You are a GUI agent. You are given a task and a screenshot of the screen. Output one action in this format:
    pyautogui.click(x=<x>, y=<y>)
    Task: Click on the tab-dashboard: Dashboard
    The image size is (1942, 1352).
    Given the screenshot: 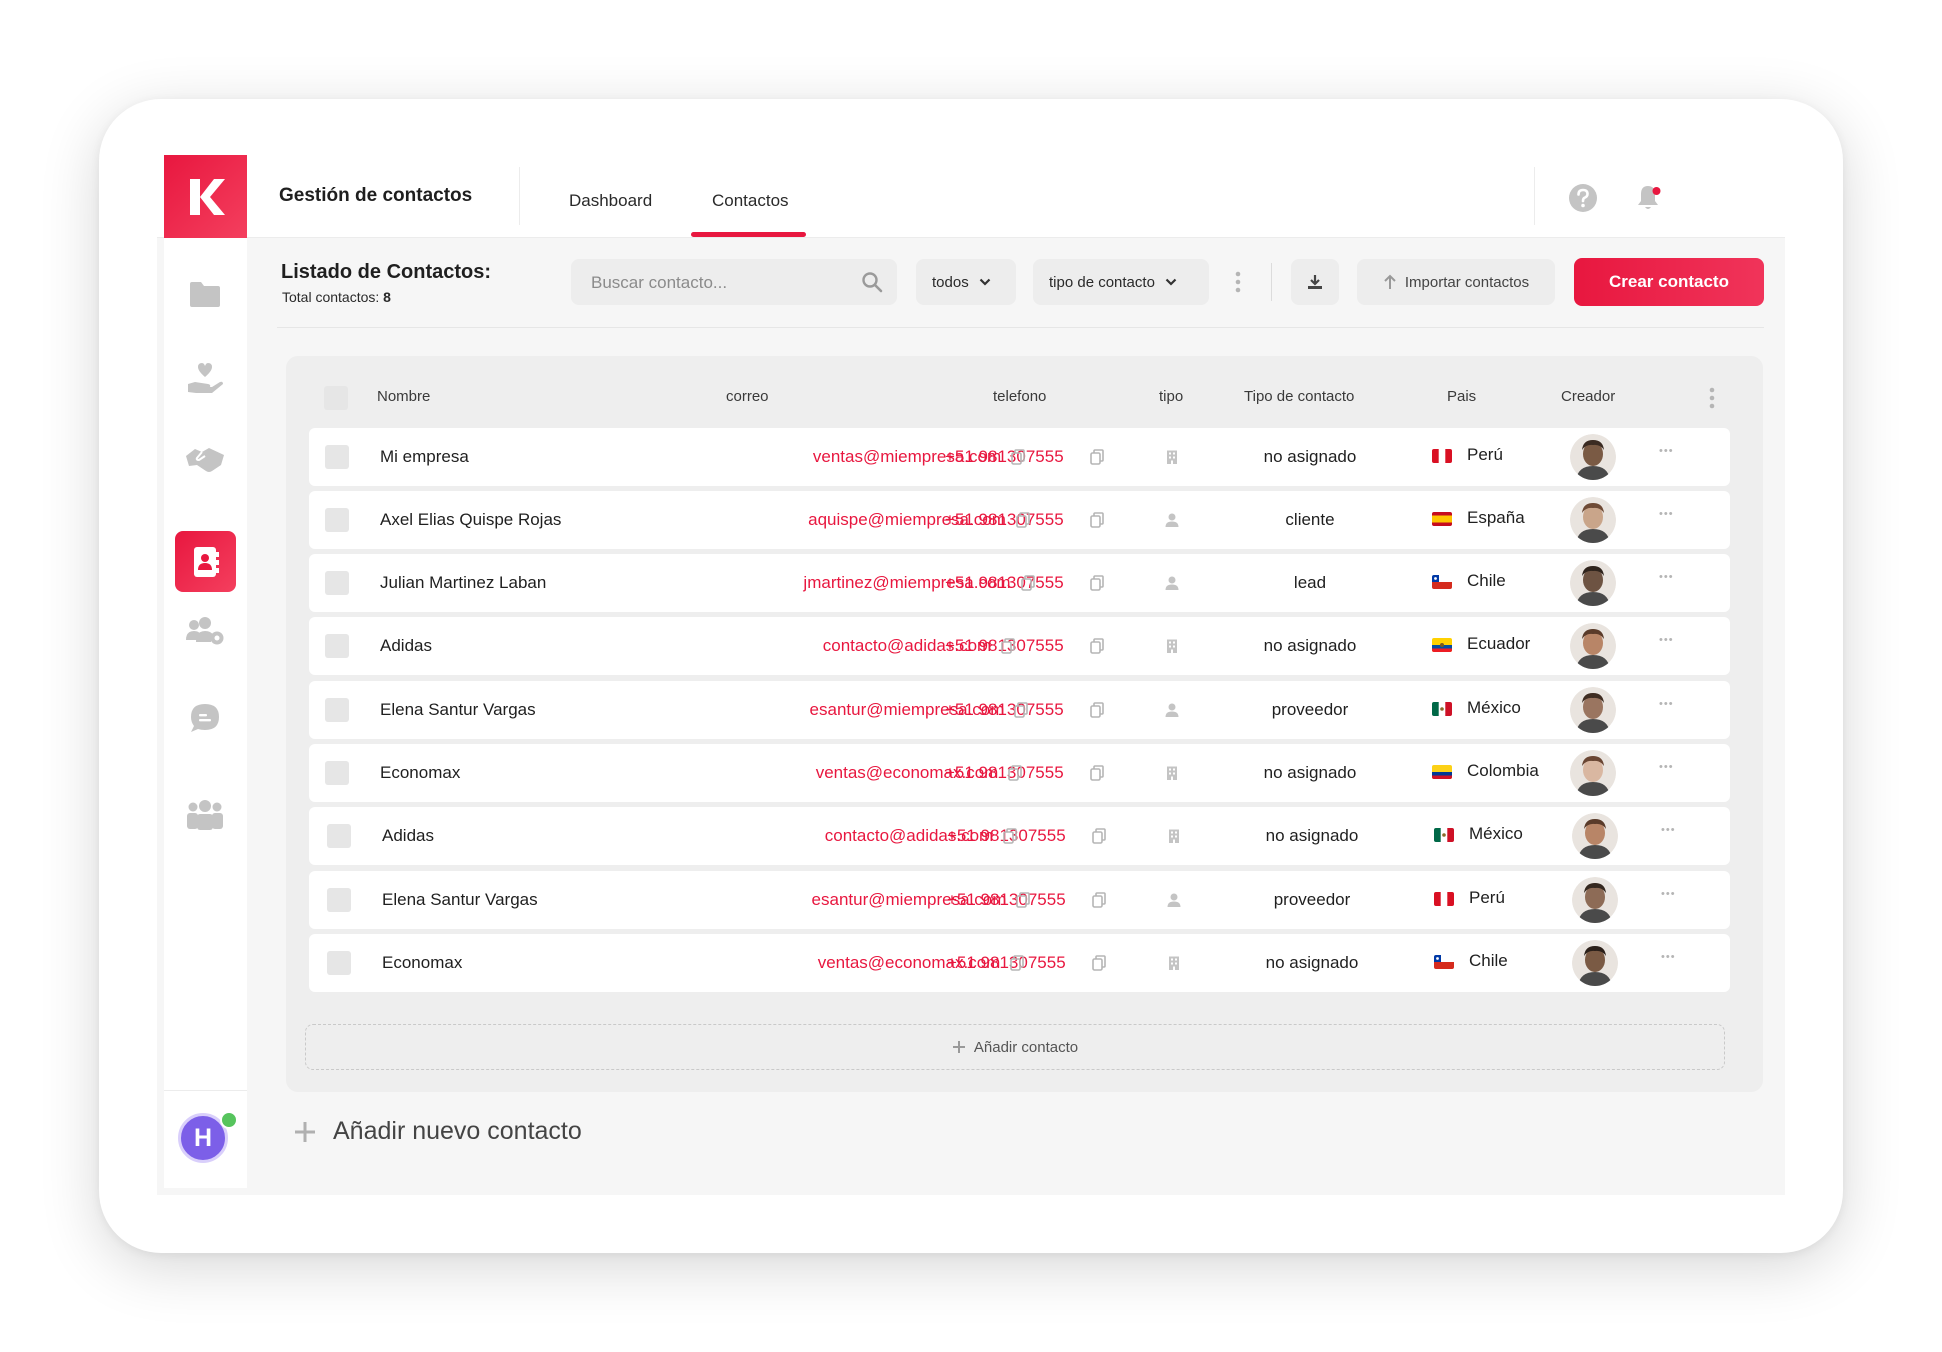 What is the action you would take?
    pyautogui.click(x=610, y=201)
    